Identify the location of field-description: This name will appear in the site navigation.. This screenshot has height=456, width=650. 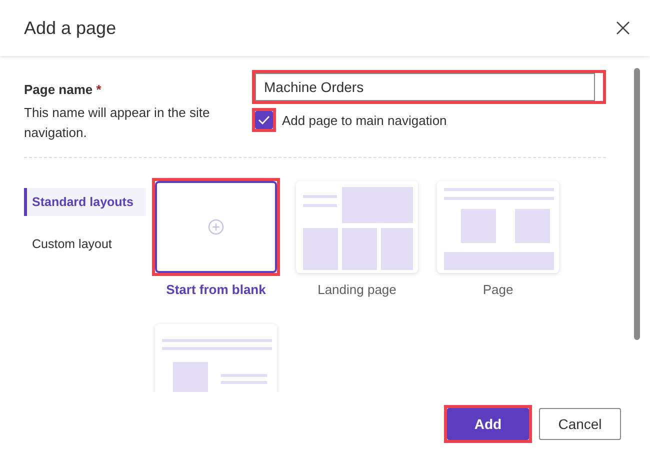
(117, 123).